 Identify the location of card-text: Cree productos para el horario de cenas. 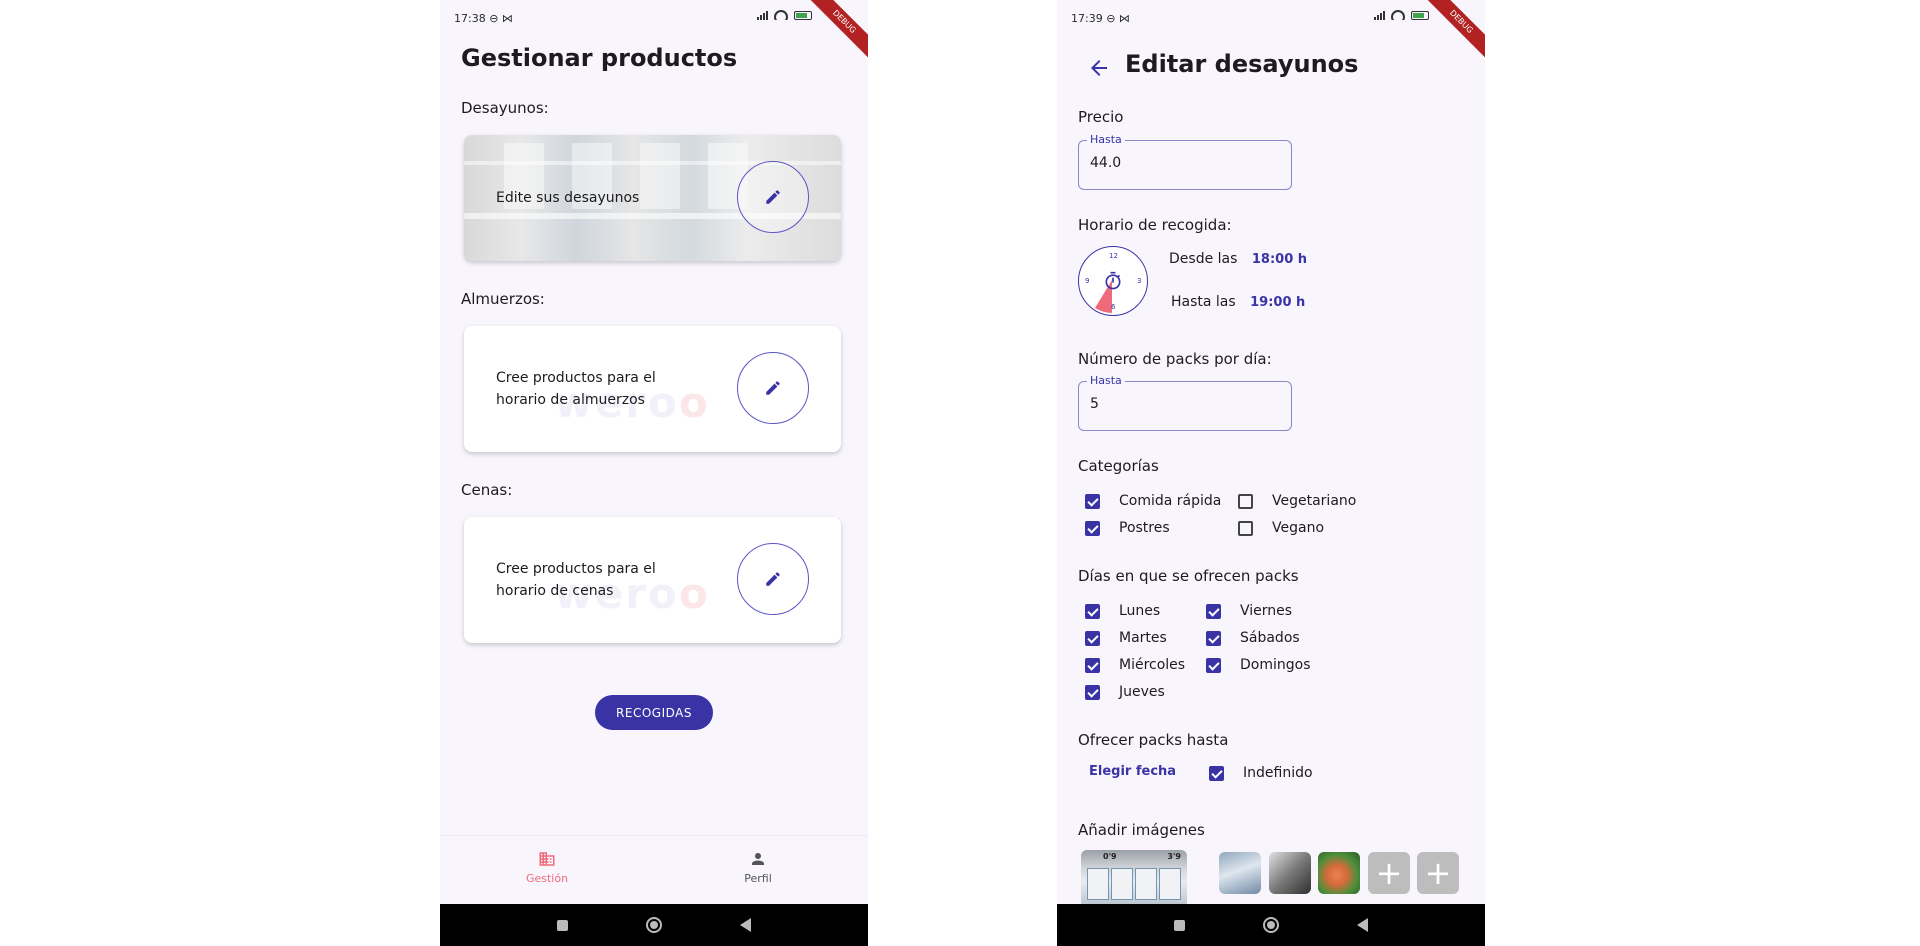
(576, 580).